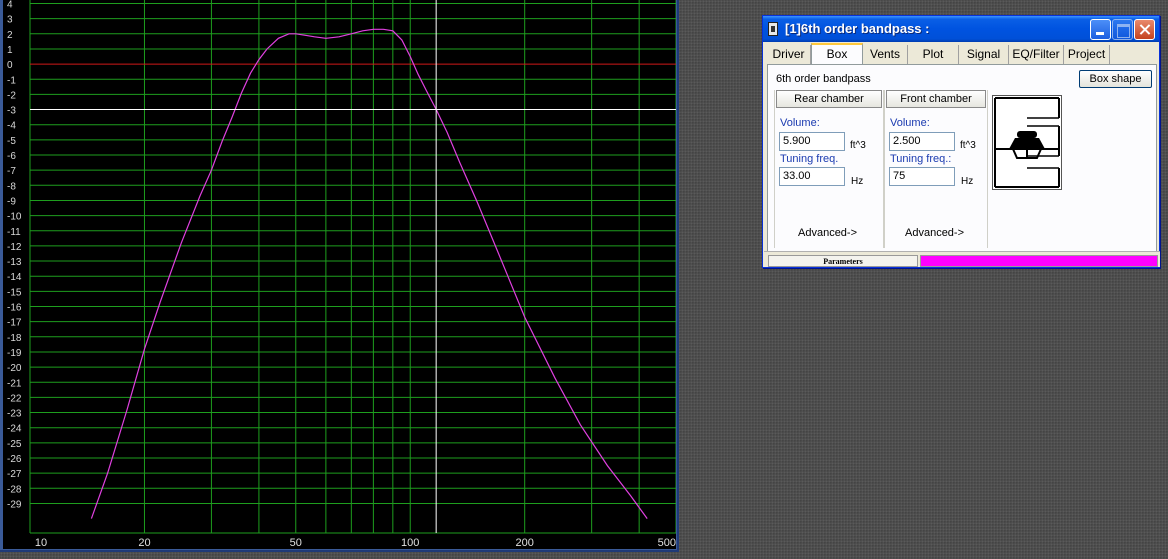 The height and width of the screenshot is (559, 1168). What do you see at coordinates (14, 504) in the screenshot?
I see `y-tick-label: -29` at bounding box center [14, 504].